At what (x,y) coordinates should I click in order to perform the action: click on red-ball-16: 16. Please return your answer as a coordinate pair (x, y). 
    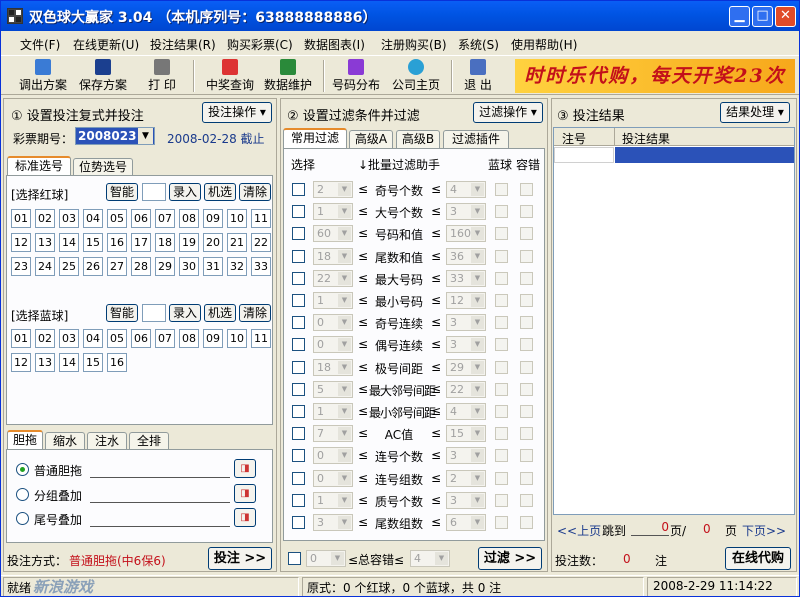
    Looking at the image, I should click on (117, 242).